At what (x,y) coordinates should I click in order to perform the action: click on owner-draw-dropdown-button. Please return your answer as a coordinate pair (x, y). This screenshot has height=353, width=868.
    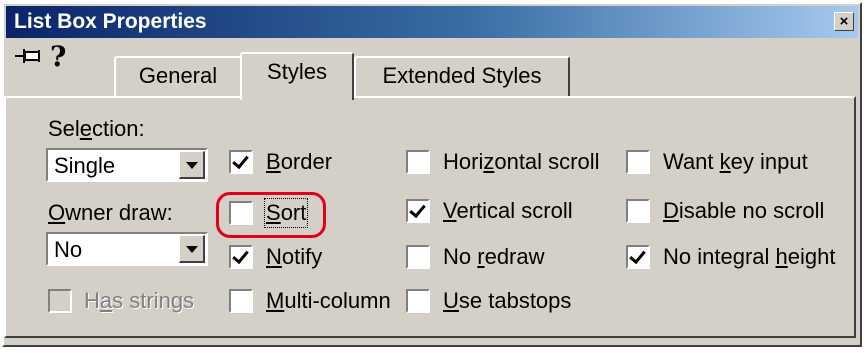
    Looking at the image, I should click on (192, 249).